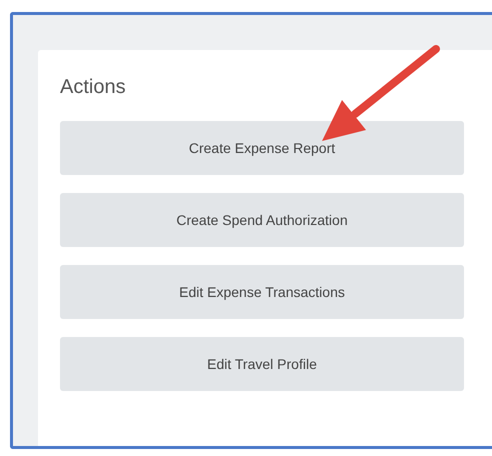 This screenshot has width=492, height=456. Describe the element at coordinates (262, 220) in the screenshot. I see `action-button: Create Spend Authorization` at that location.